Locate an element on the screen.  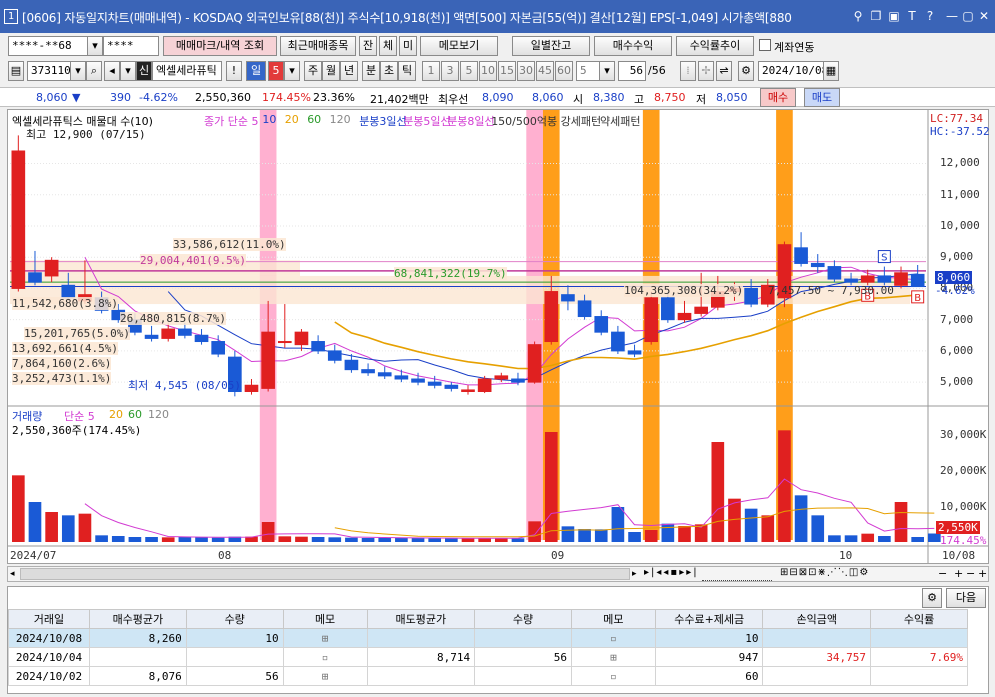
period-week-tab: 주 is located at coordinates (313, 71).